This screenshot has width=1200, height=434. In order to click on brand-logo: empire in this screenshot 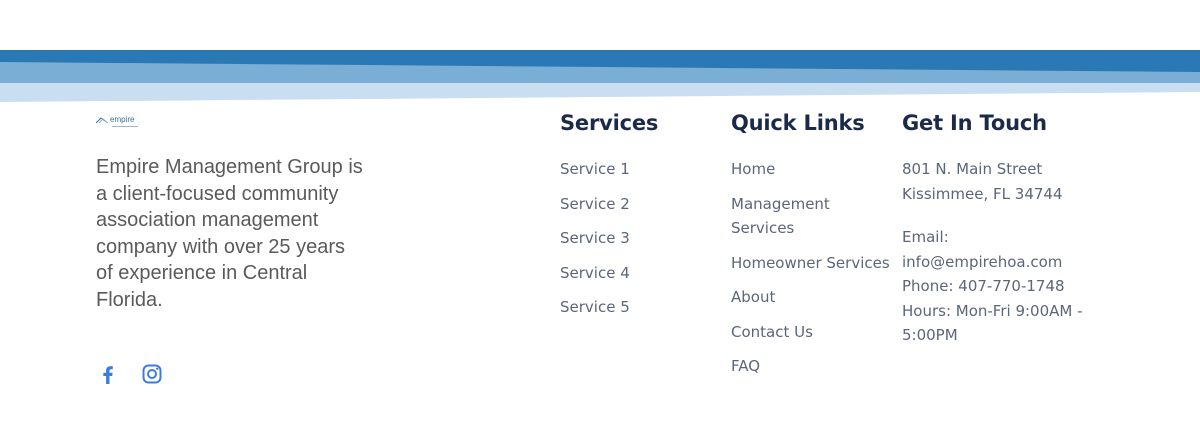, I will do `click(117, 121)`.